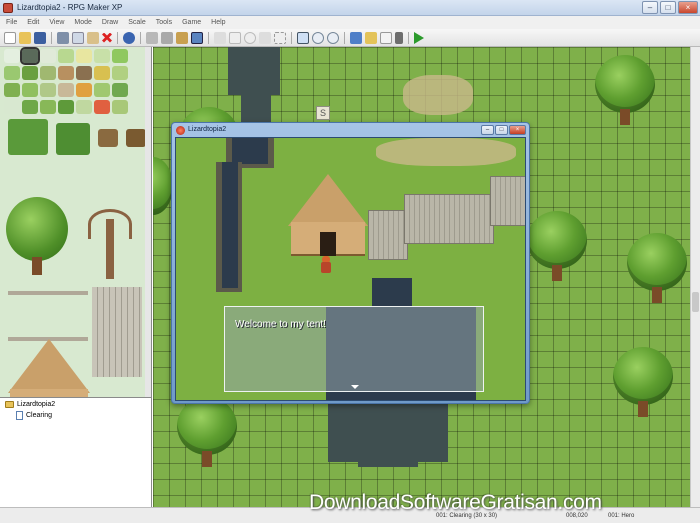 This screenshot has height=523, width=700. Describe the element at coordinates (78, 37) in the screenshot. I see `copy-icon` at that location.